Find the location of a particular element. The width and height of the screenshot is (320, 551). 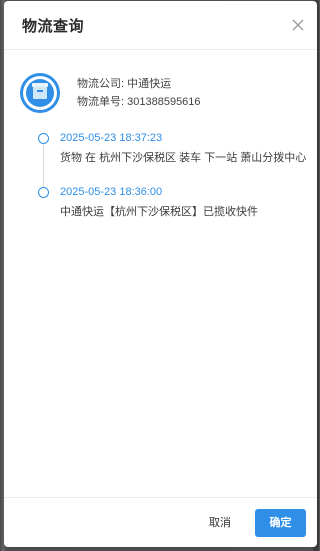

carrier-company-value: 中通快运 is located at coordinates (149, 84).